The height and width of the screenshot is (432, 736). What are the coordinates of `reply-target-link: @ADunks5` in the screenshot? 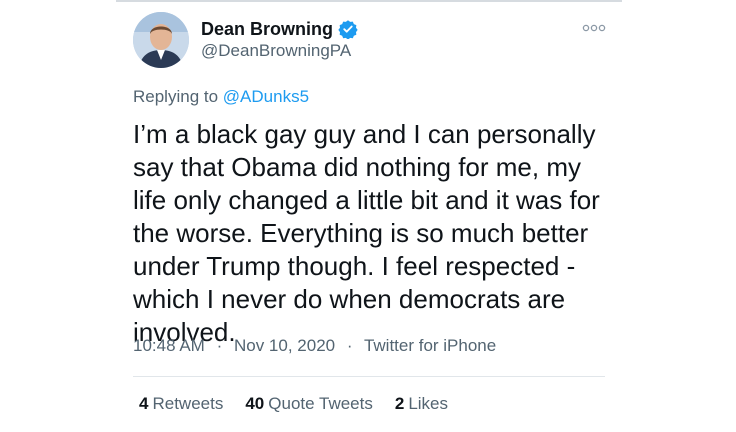 It's located at (266, 96).